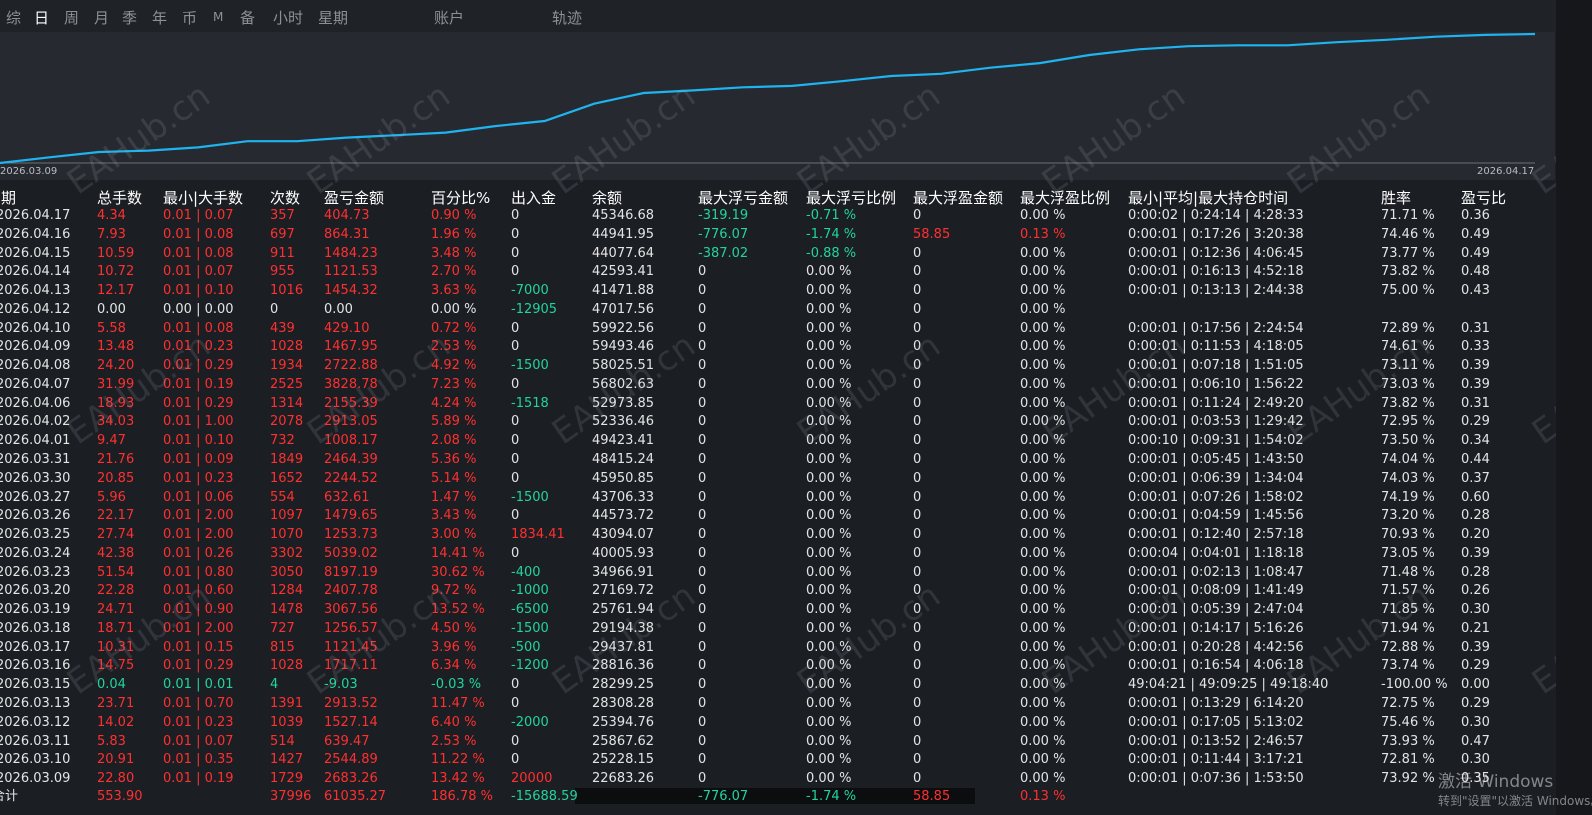 The height and width of the screenshot is (815, 1592). What do you see at coordinates (287, 384) in the screenshot?
I see `cell-trades: 2525` at bounding box center [287, 384].